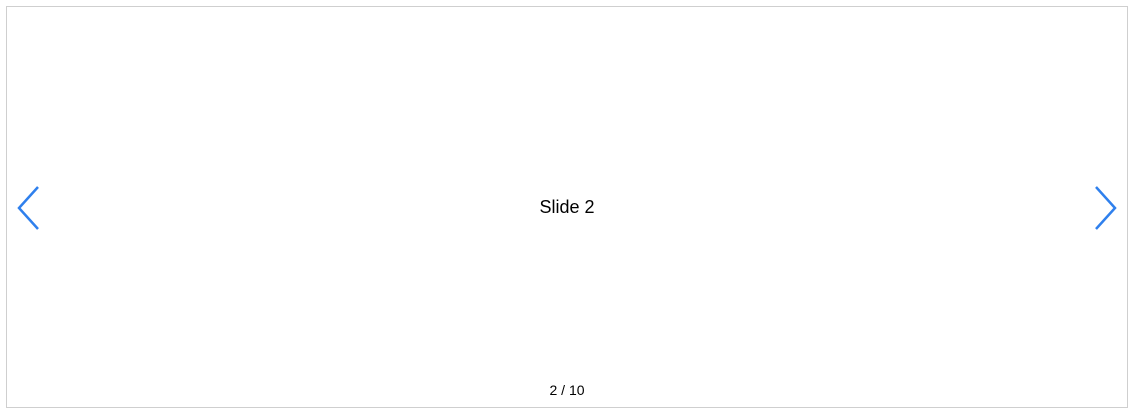 Image resolution: width=1134 pixels, height=413 pixels. I want to click on pagination-current: 2, so click(553, 390).